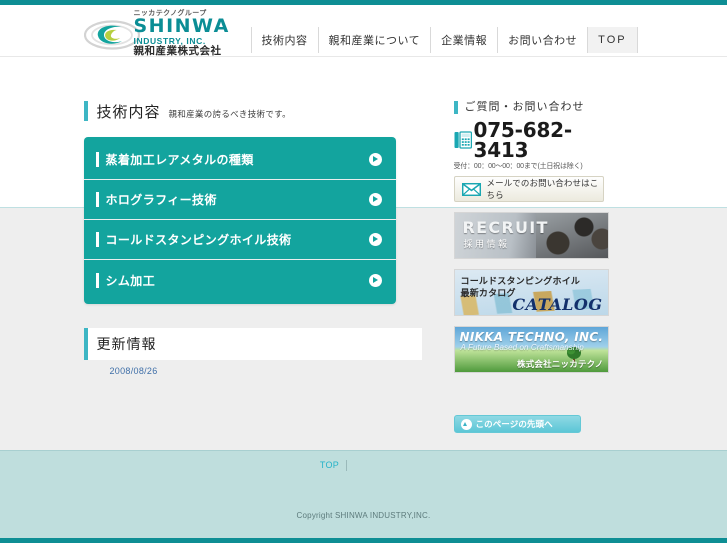 The height and width of the screenshot is (545, 727). Describe the element at coordinates (128, 112) in the screenshot. I see `page-title-text: 技術内容` at that location.